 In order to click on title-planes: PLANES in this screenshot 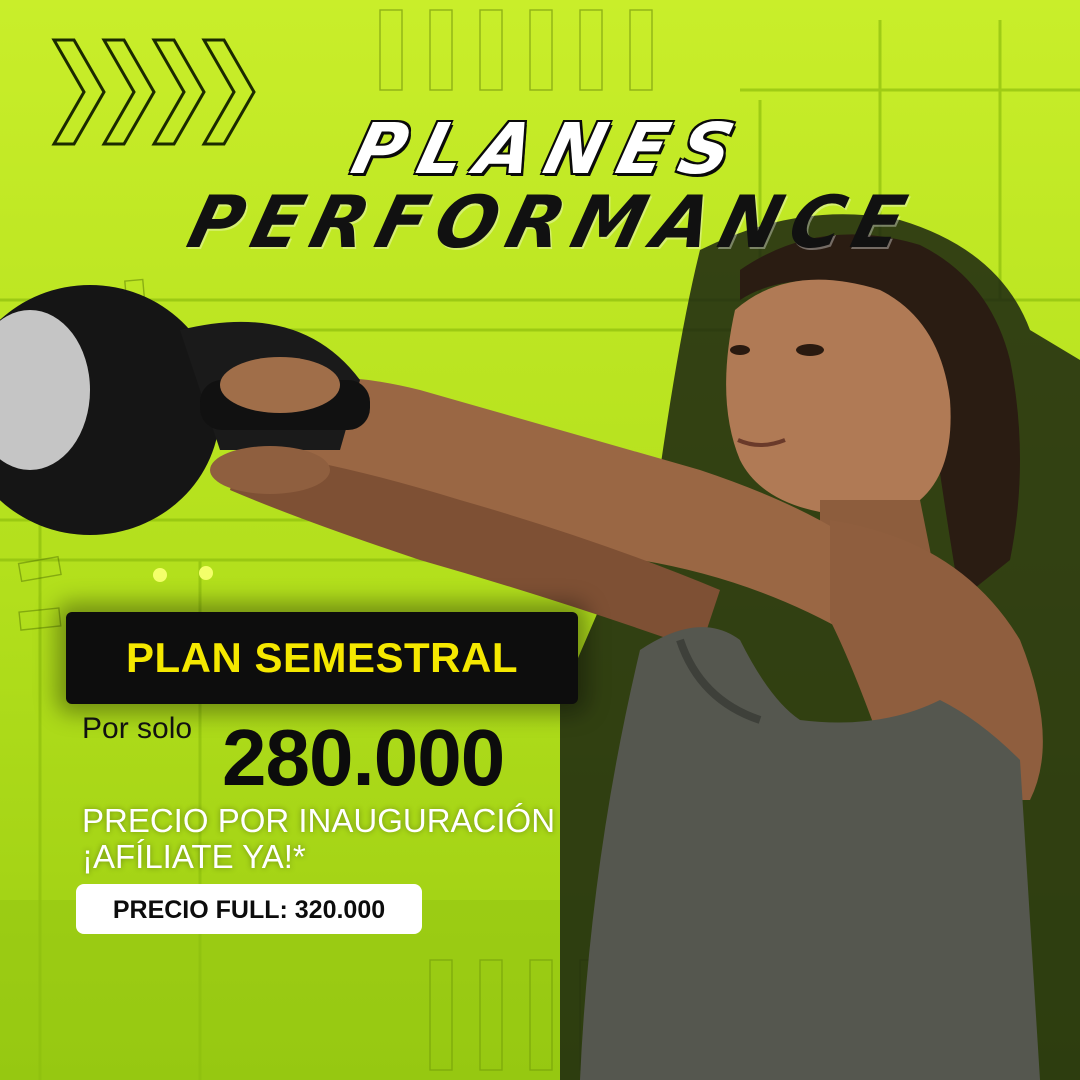, I will do `click(550, 149)`.